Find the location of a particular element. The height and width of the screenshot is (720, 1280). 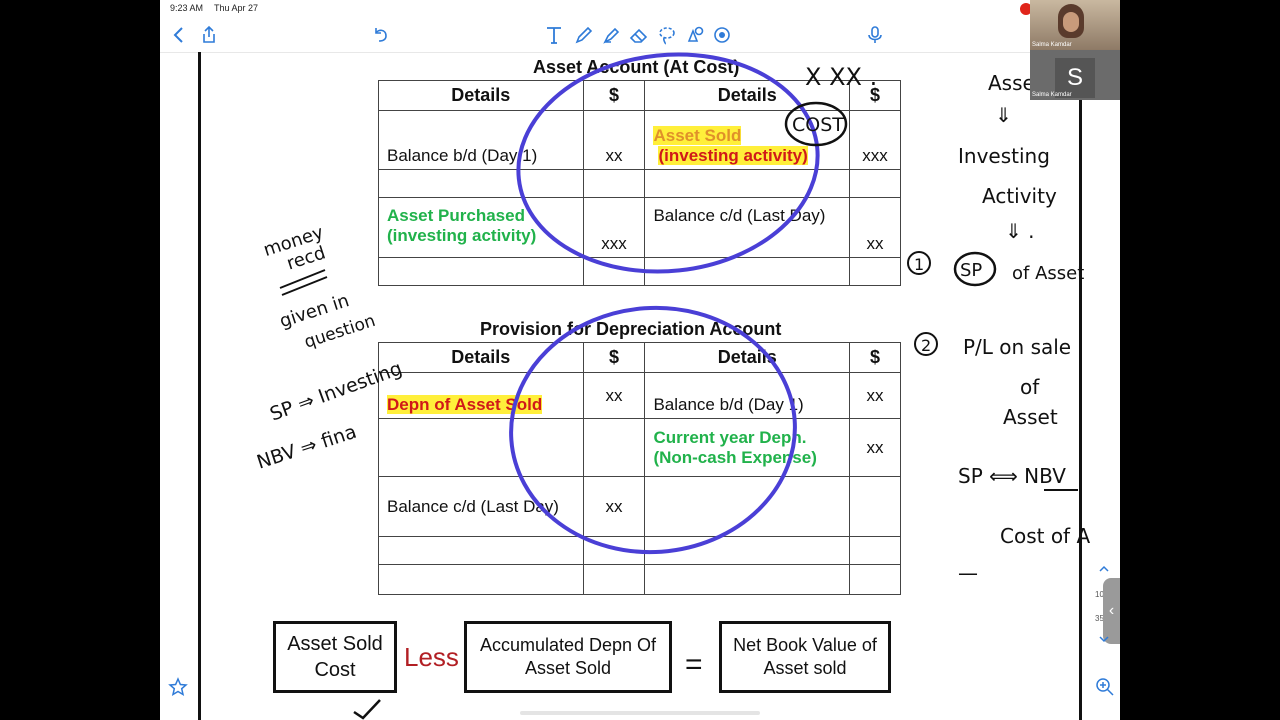

non-cash-expense-label: (Non-cash Expense) is located at coordinates (735, 457).